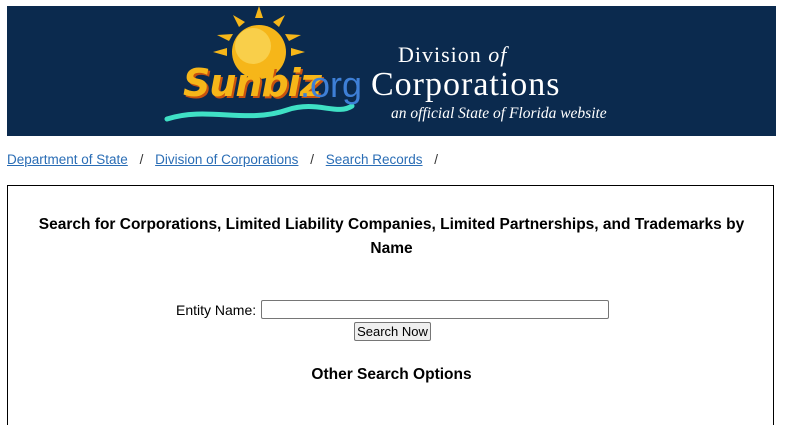 The image size is (787, 425). I want to click on division-of-heading: Division of, so click(452, 55).